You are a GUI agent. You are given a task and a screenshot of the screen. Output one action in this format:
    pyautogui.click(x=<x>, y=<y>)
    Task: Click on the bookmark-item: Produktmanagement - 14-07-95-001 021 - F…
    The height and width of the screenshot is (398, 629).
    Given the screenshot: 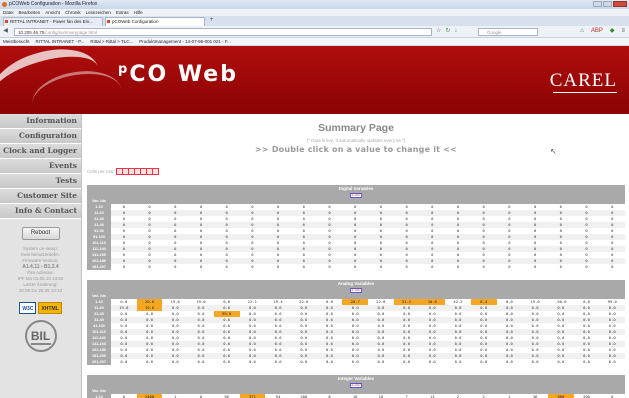 What is the action you would take?
    pyautogui.click(x=185, y=41)
    